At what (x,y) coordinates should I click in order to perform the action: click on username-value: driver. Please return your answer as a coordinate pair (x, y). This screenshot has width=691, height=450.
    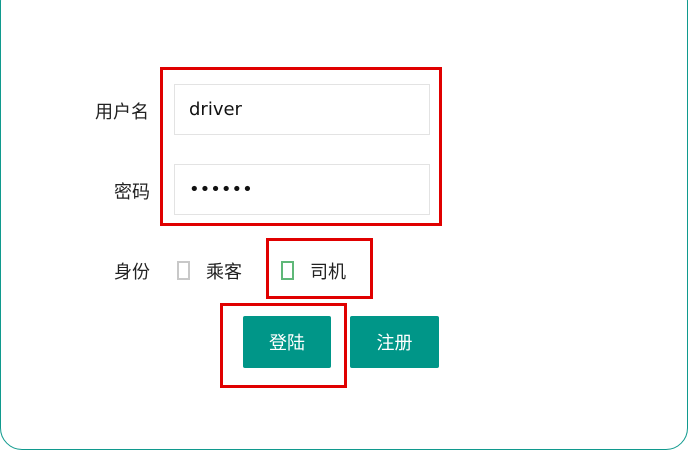
    Looking at the image, I should click on (215, 109).